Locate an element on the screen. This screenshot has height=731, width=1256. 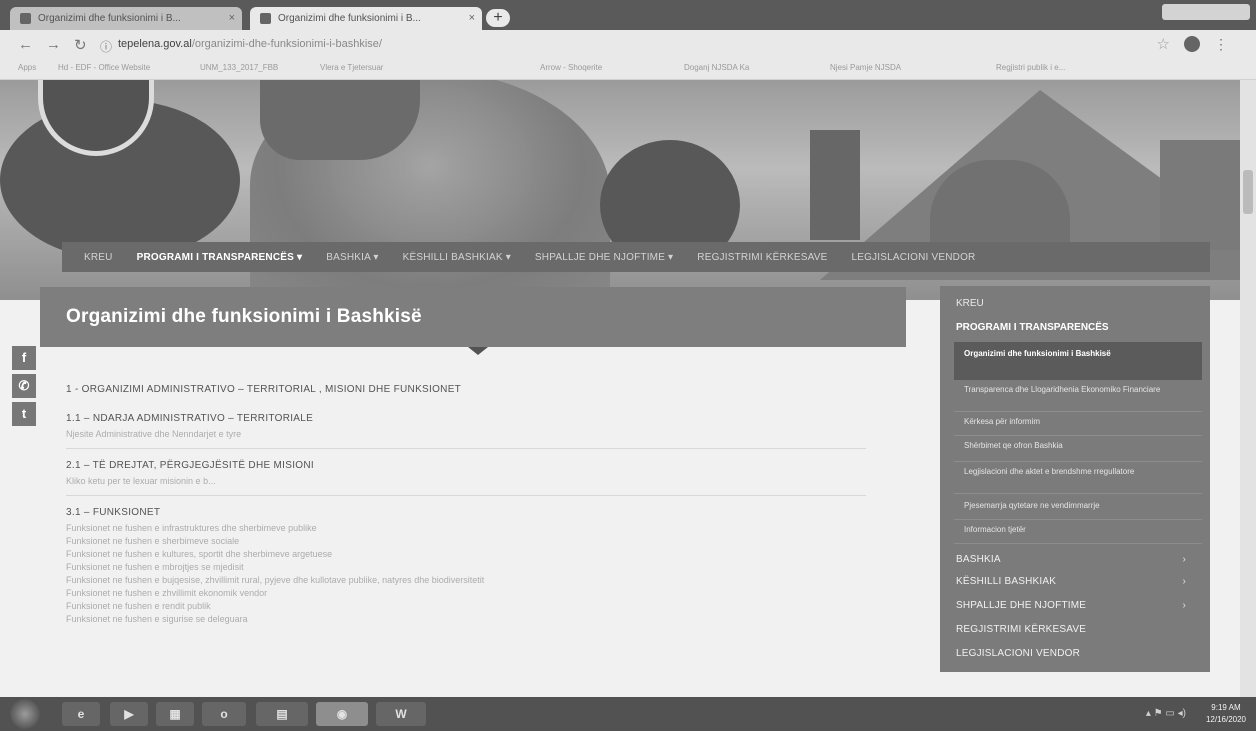
sidebar-subitem: Pjesemarrja qytetare ne vendimmarrje is located at coordinates (1078, 510).